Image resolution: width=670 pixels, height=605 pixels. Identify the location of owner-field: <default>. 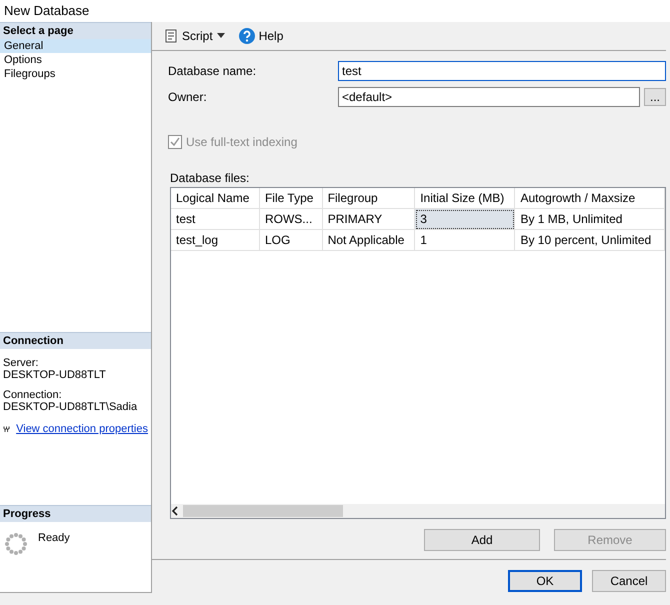
(489, 97).